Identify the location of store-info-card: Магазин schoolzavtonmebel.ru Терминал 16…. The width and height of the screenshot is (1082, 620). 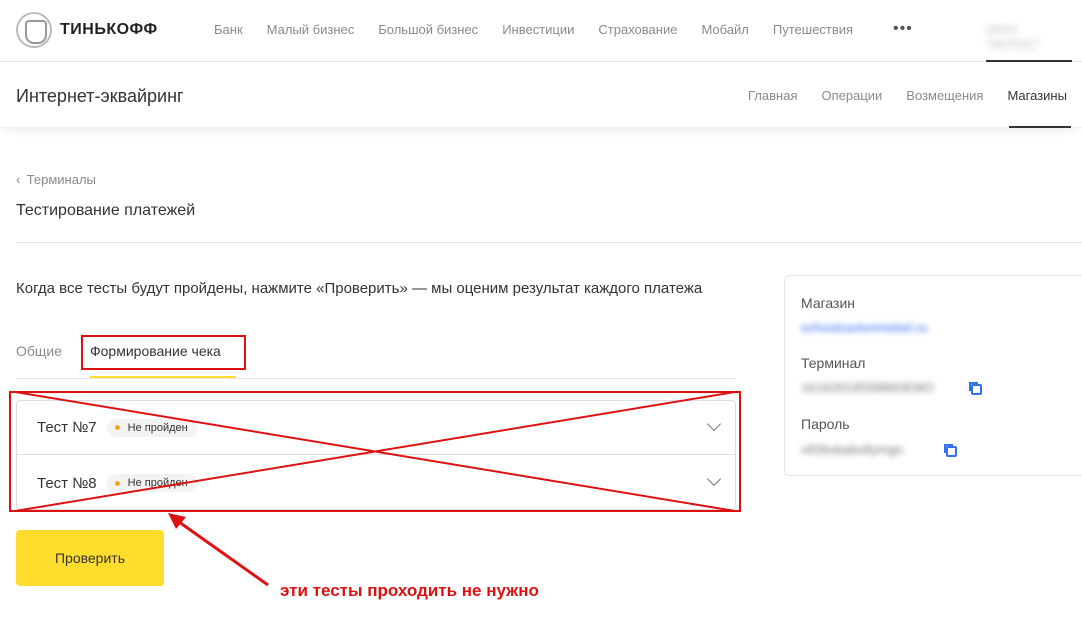
(933, 375).